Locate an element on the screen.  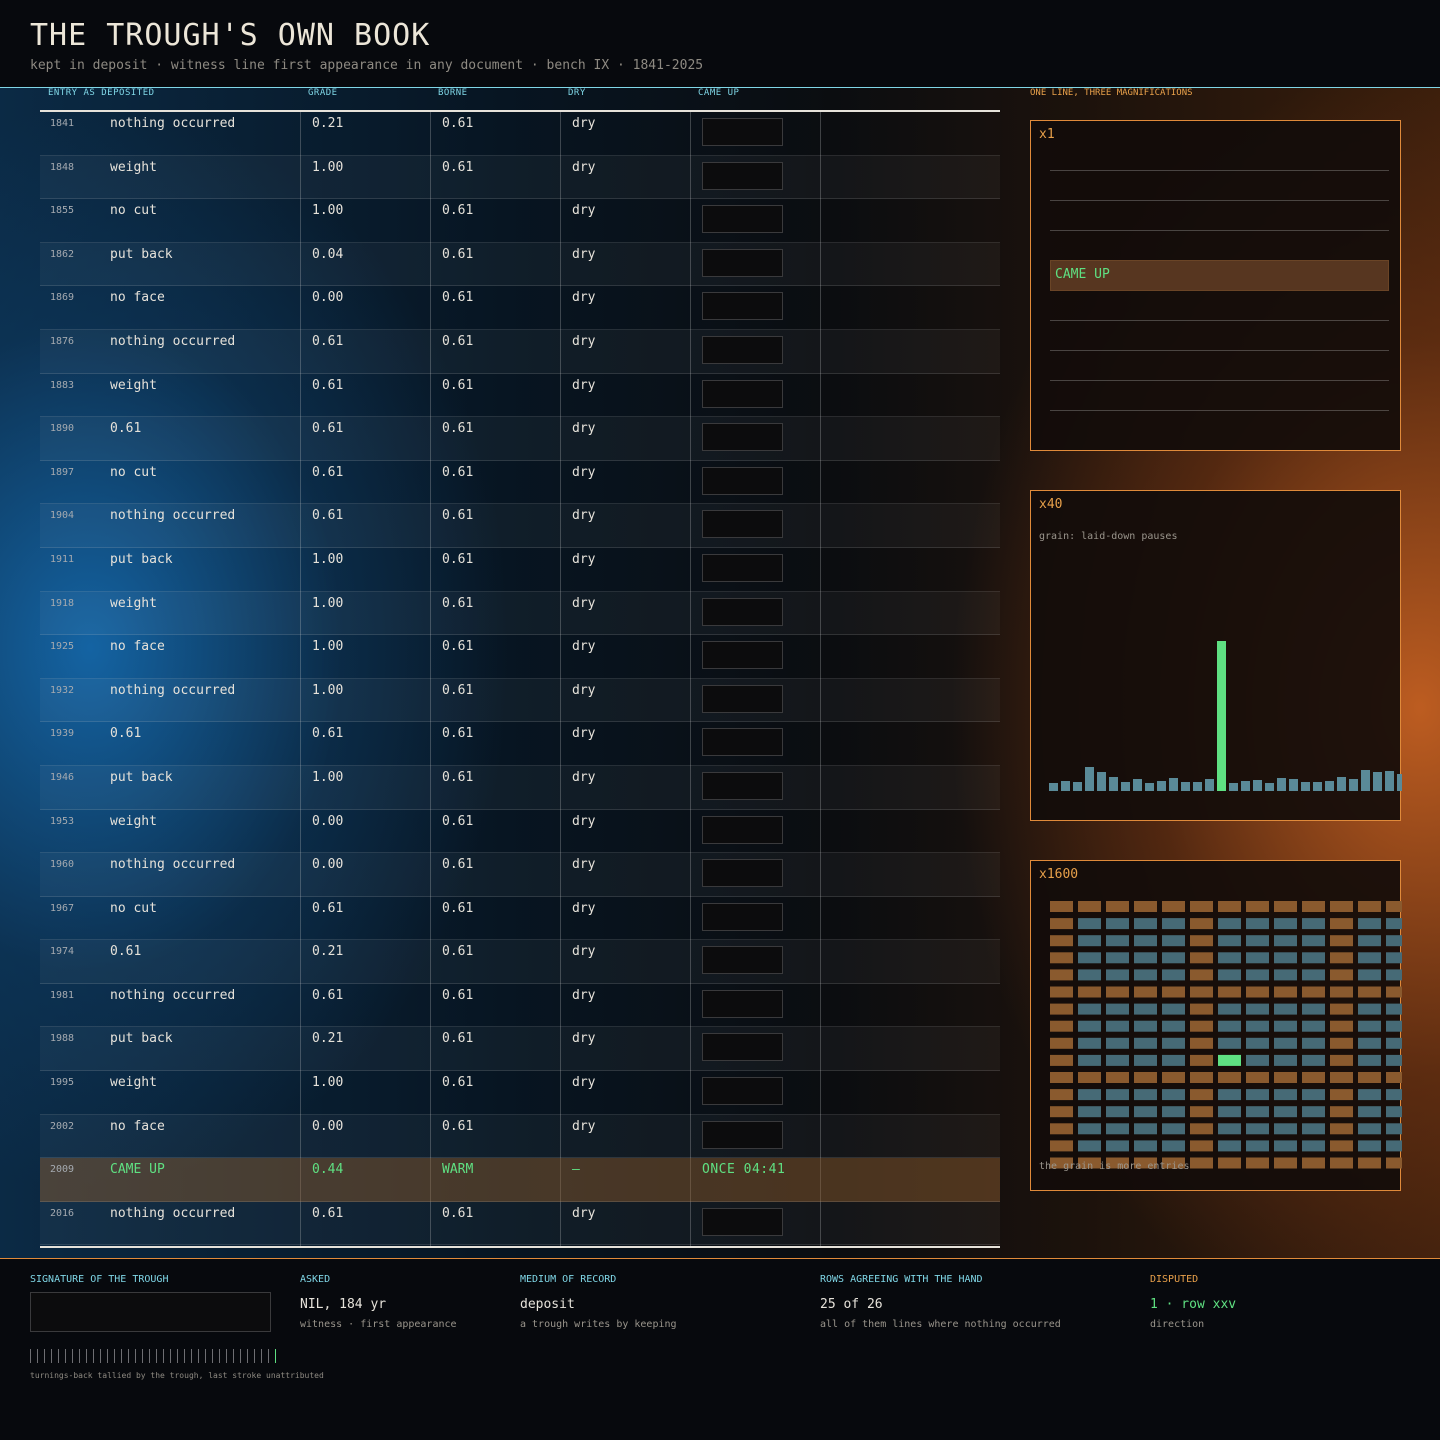
row-dry: dry is located at coordinates (584, 777).